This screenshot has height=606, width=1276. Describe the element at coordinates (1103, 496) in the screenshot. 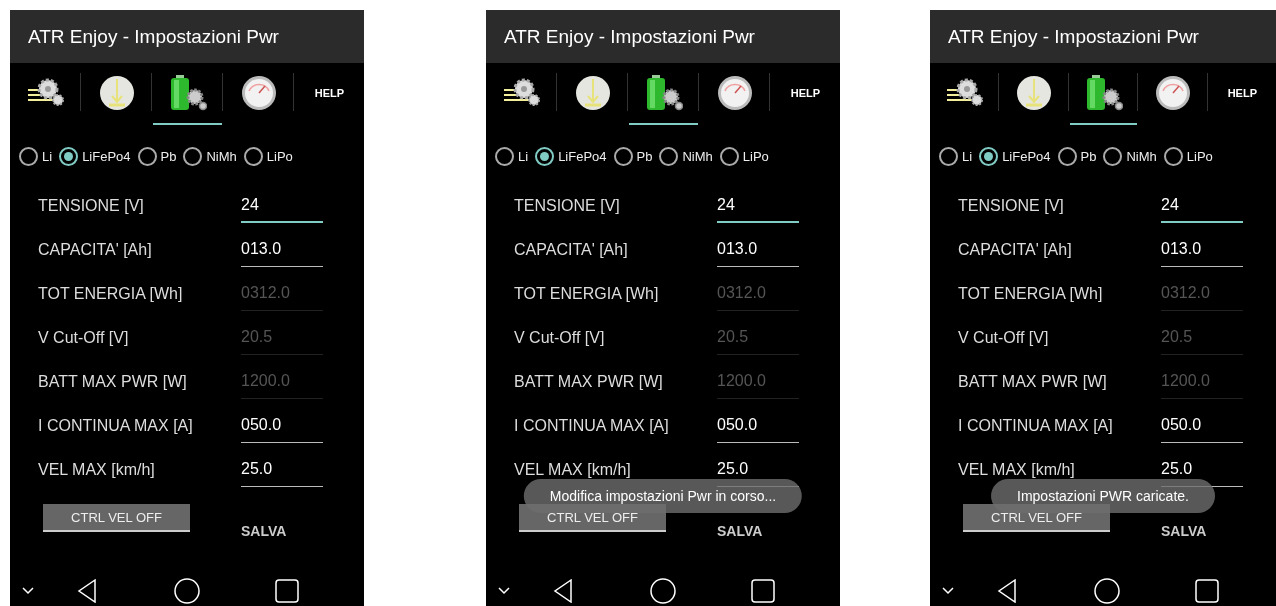

I see `status-toast: Impostazioni PWR caricate.` at that location.